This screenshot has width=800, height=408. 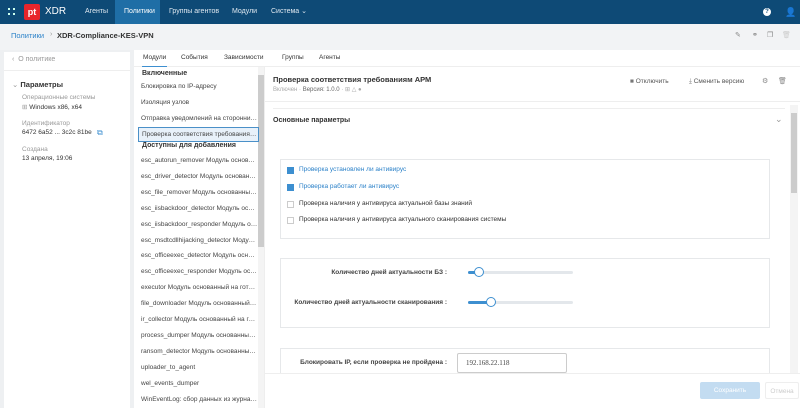 What do you see at coordinates (525, 293) in the screenshot?
I see `sliders-box: Количество дней актуальности БЗ` at bounding box center [525, 293].